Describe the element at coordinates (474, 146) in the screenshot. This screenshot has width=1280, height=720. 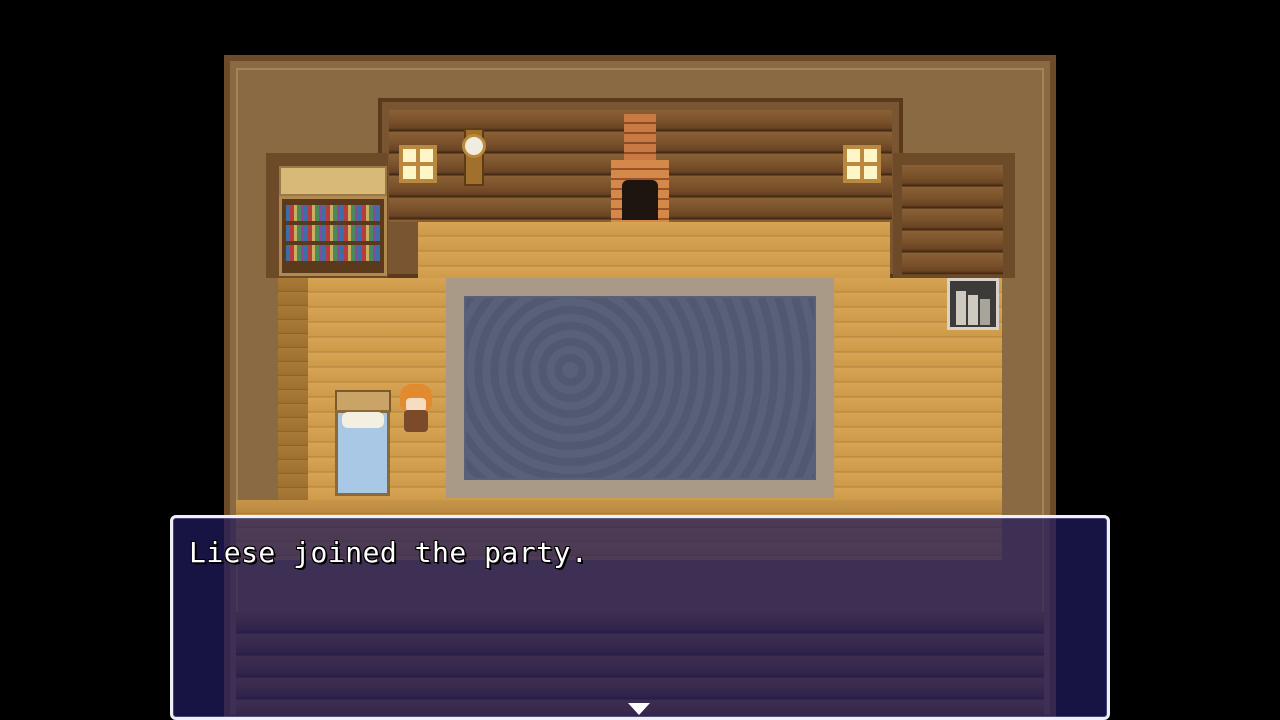
I see `clock-face-icon` at that location.